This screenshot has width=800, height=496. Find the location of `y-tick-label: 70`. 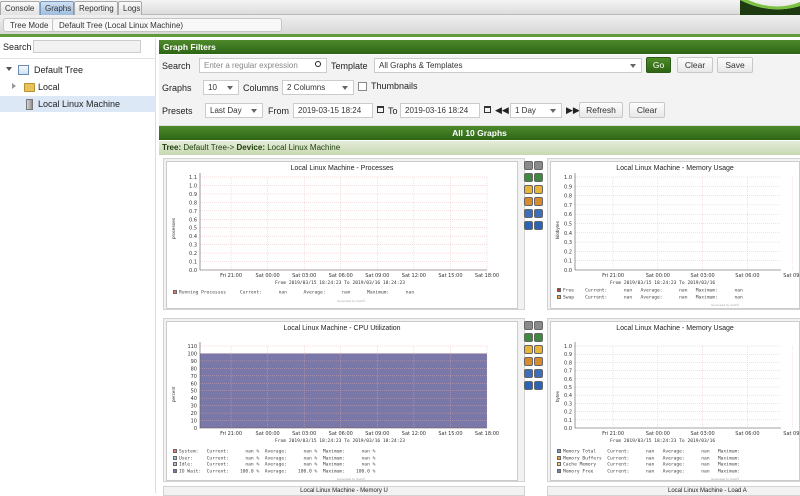

y-tick-label: 70 is located at coordinates (194, 377).